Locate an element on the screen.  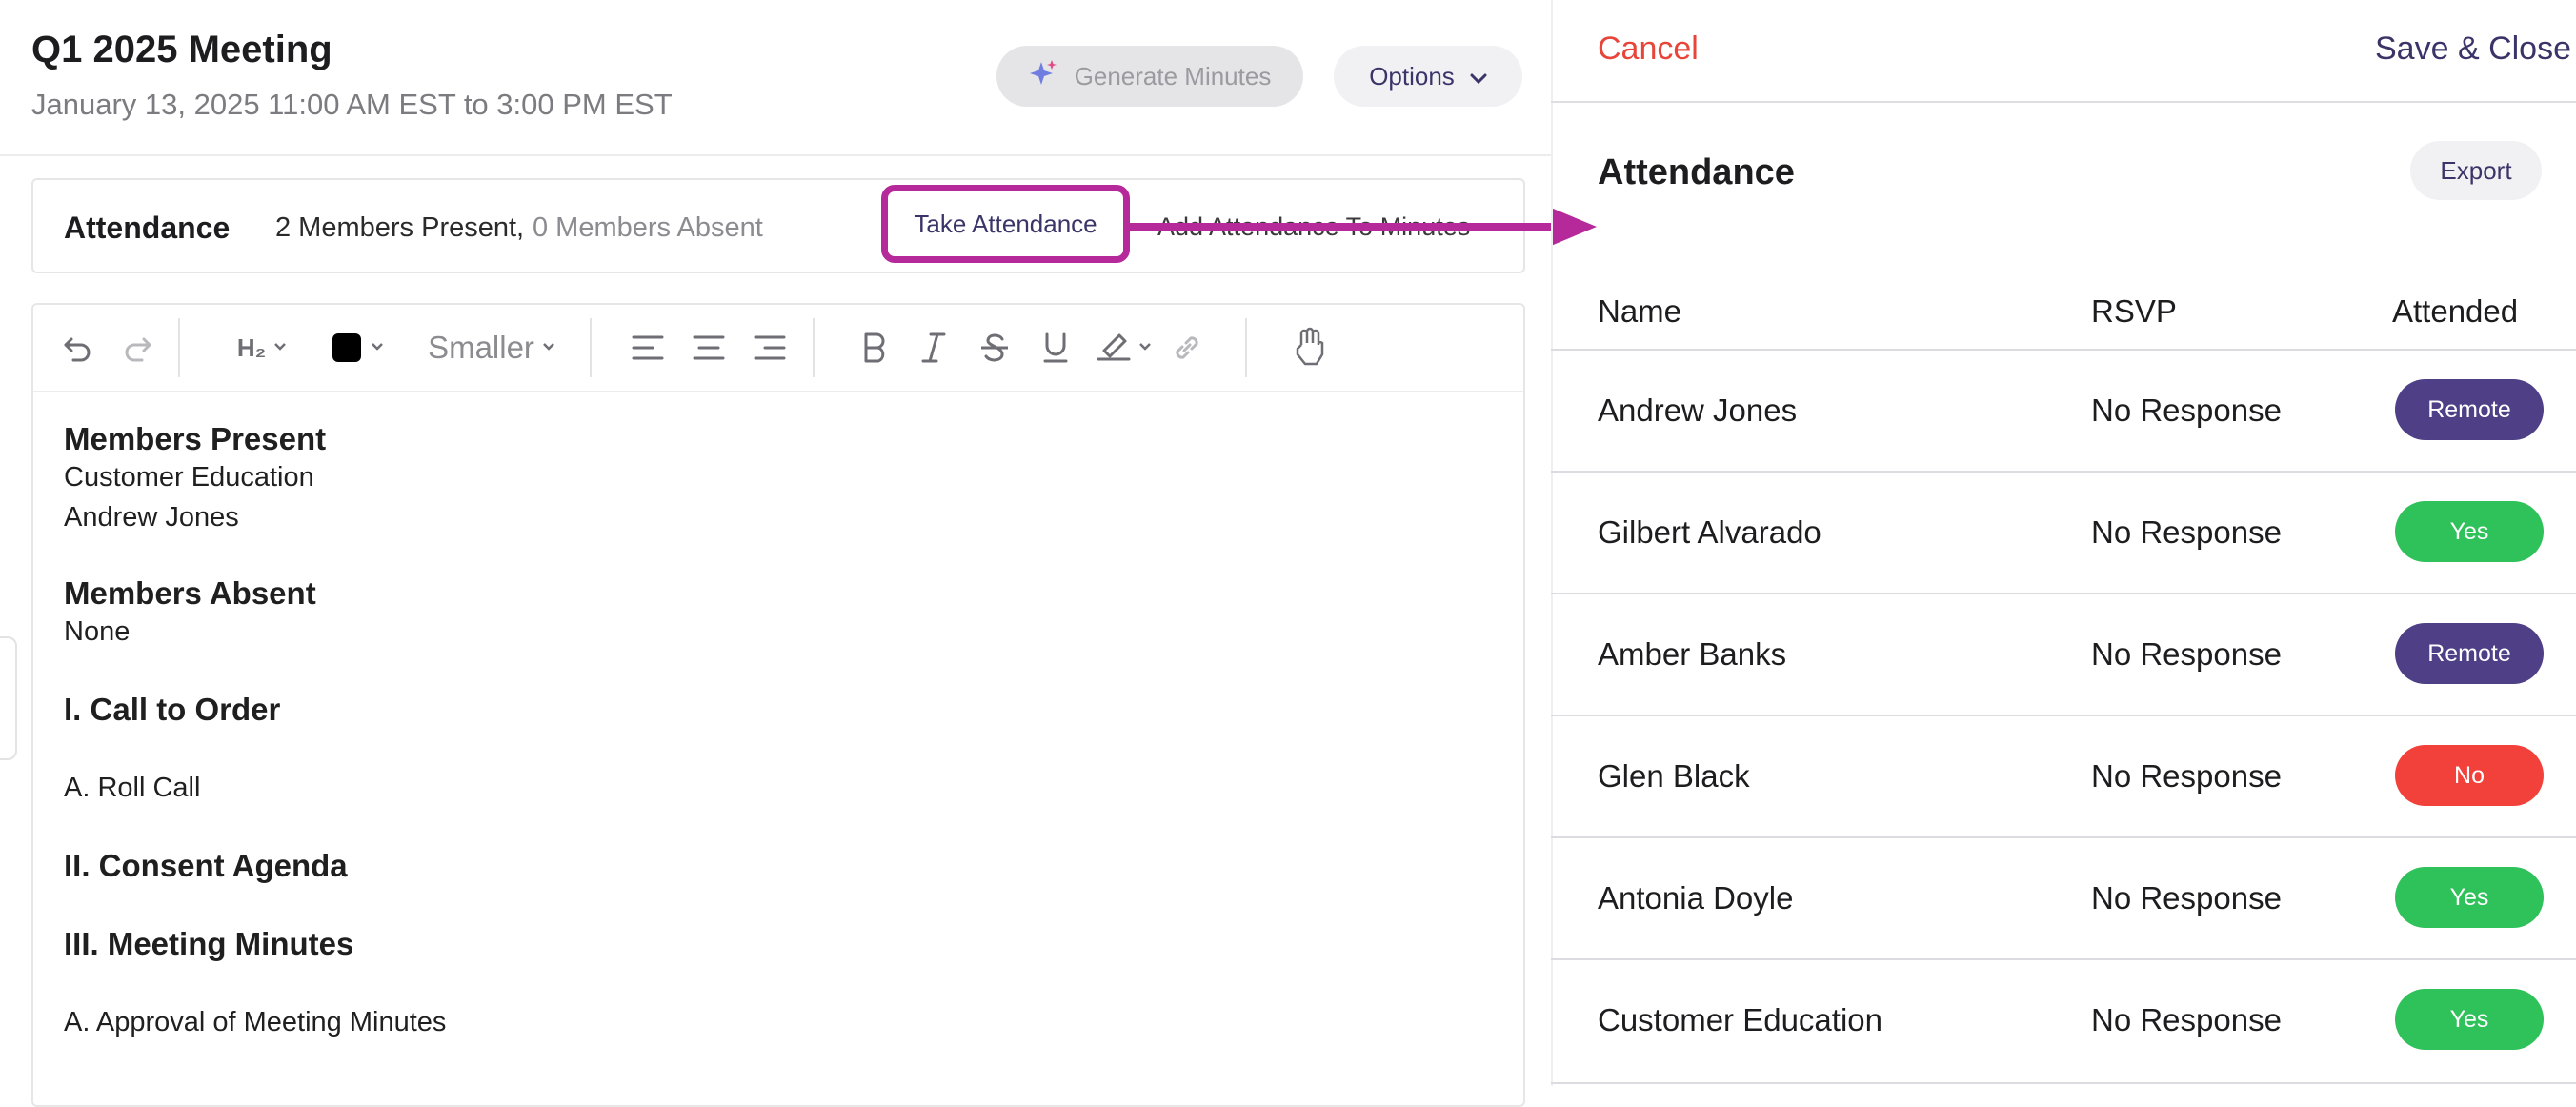
align-center-icon is located at coordinates (709, 348).